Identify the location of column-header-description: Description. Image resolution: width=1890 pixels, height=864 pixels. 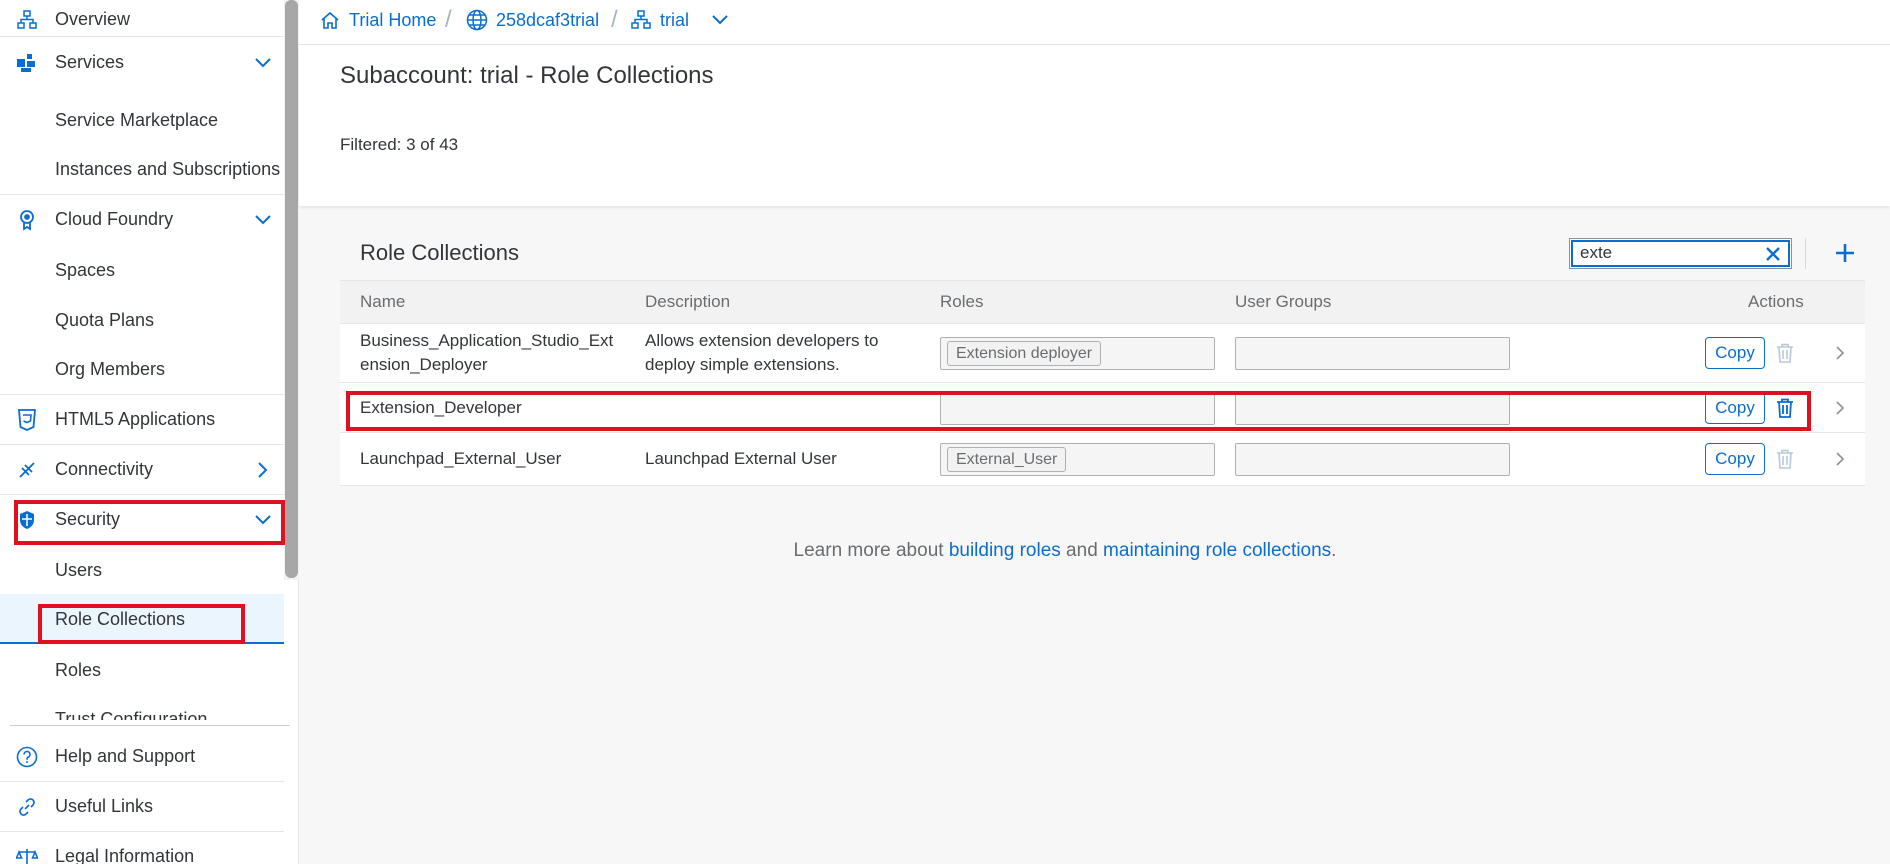
(687, 302).